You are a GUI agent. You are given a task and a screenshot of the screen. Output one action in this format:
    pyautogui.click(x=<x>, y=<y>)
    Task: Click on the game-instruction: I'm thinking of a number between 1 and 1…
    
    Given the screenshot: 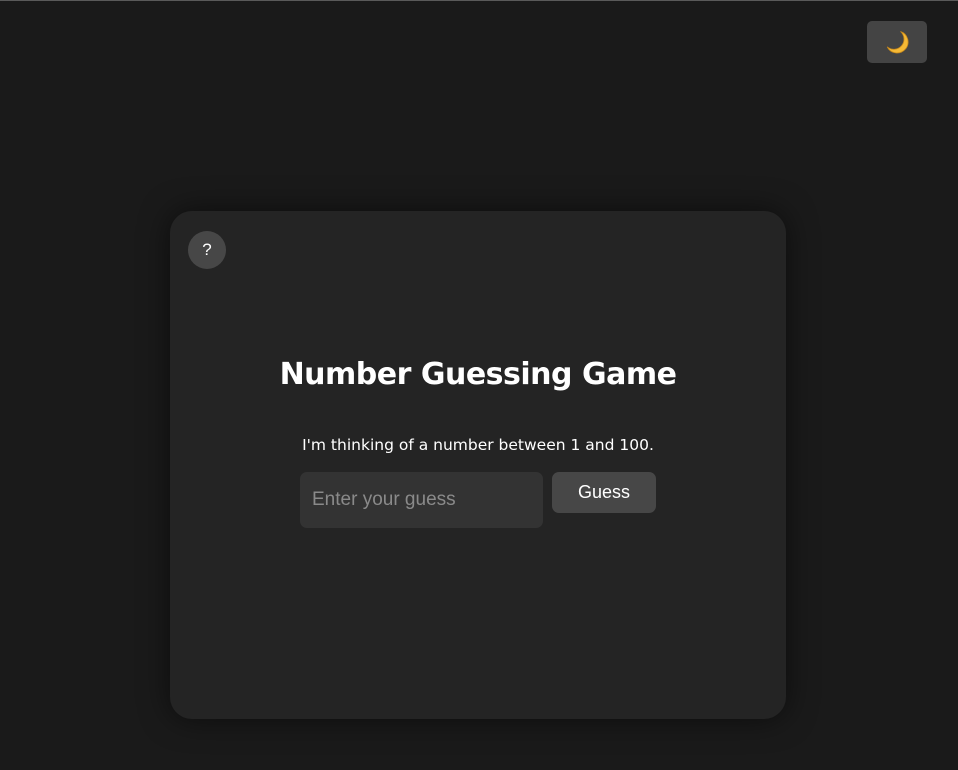 What is the action you would take?
    pyautogui.click(x=478, y=445)
    